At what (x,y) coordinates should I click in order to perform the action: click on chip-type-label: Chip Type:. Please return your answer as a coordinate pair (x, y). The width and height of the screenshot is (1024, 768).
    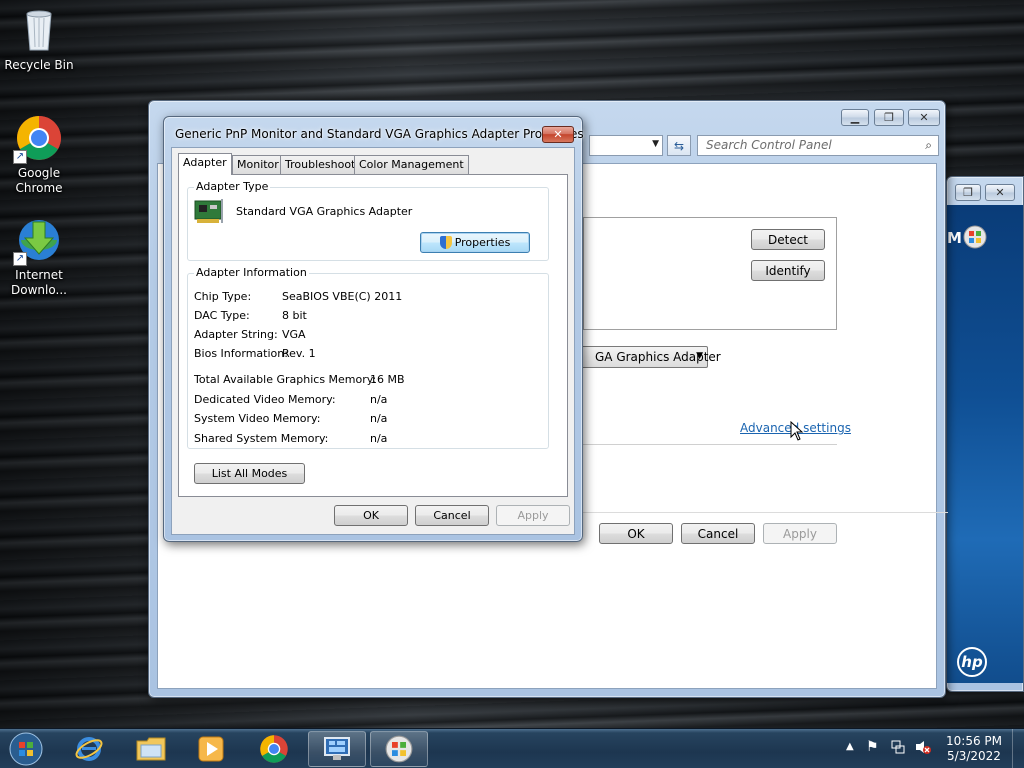
    Looking at the image, I should click on (223, 296).